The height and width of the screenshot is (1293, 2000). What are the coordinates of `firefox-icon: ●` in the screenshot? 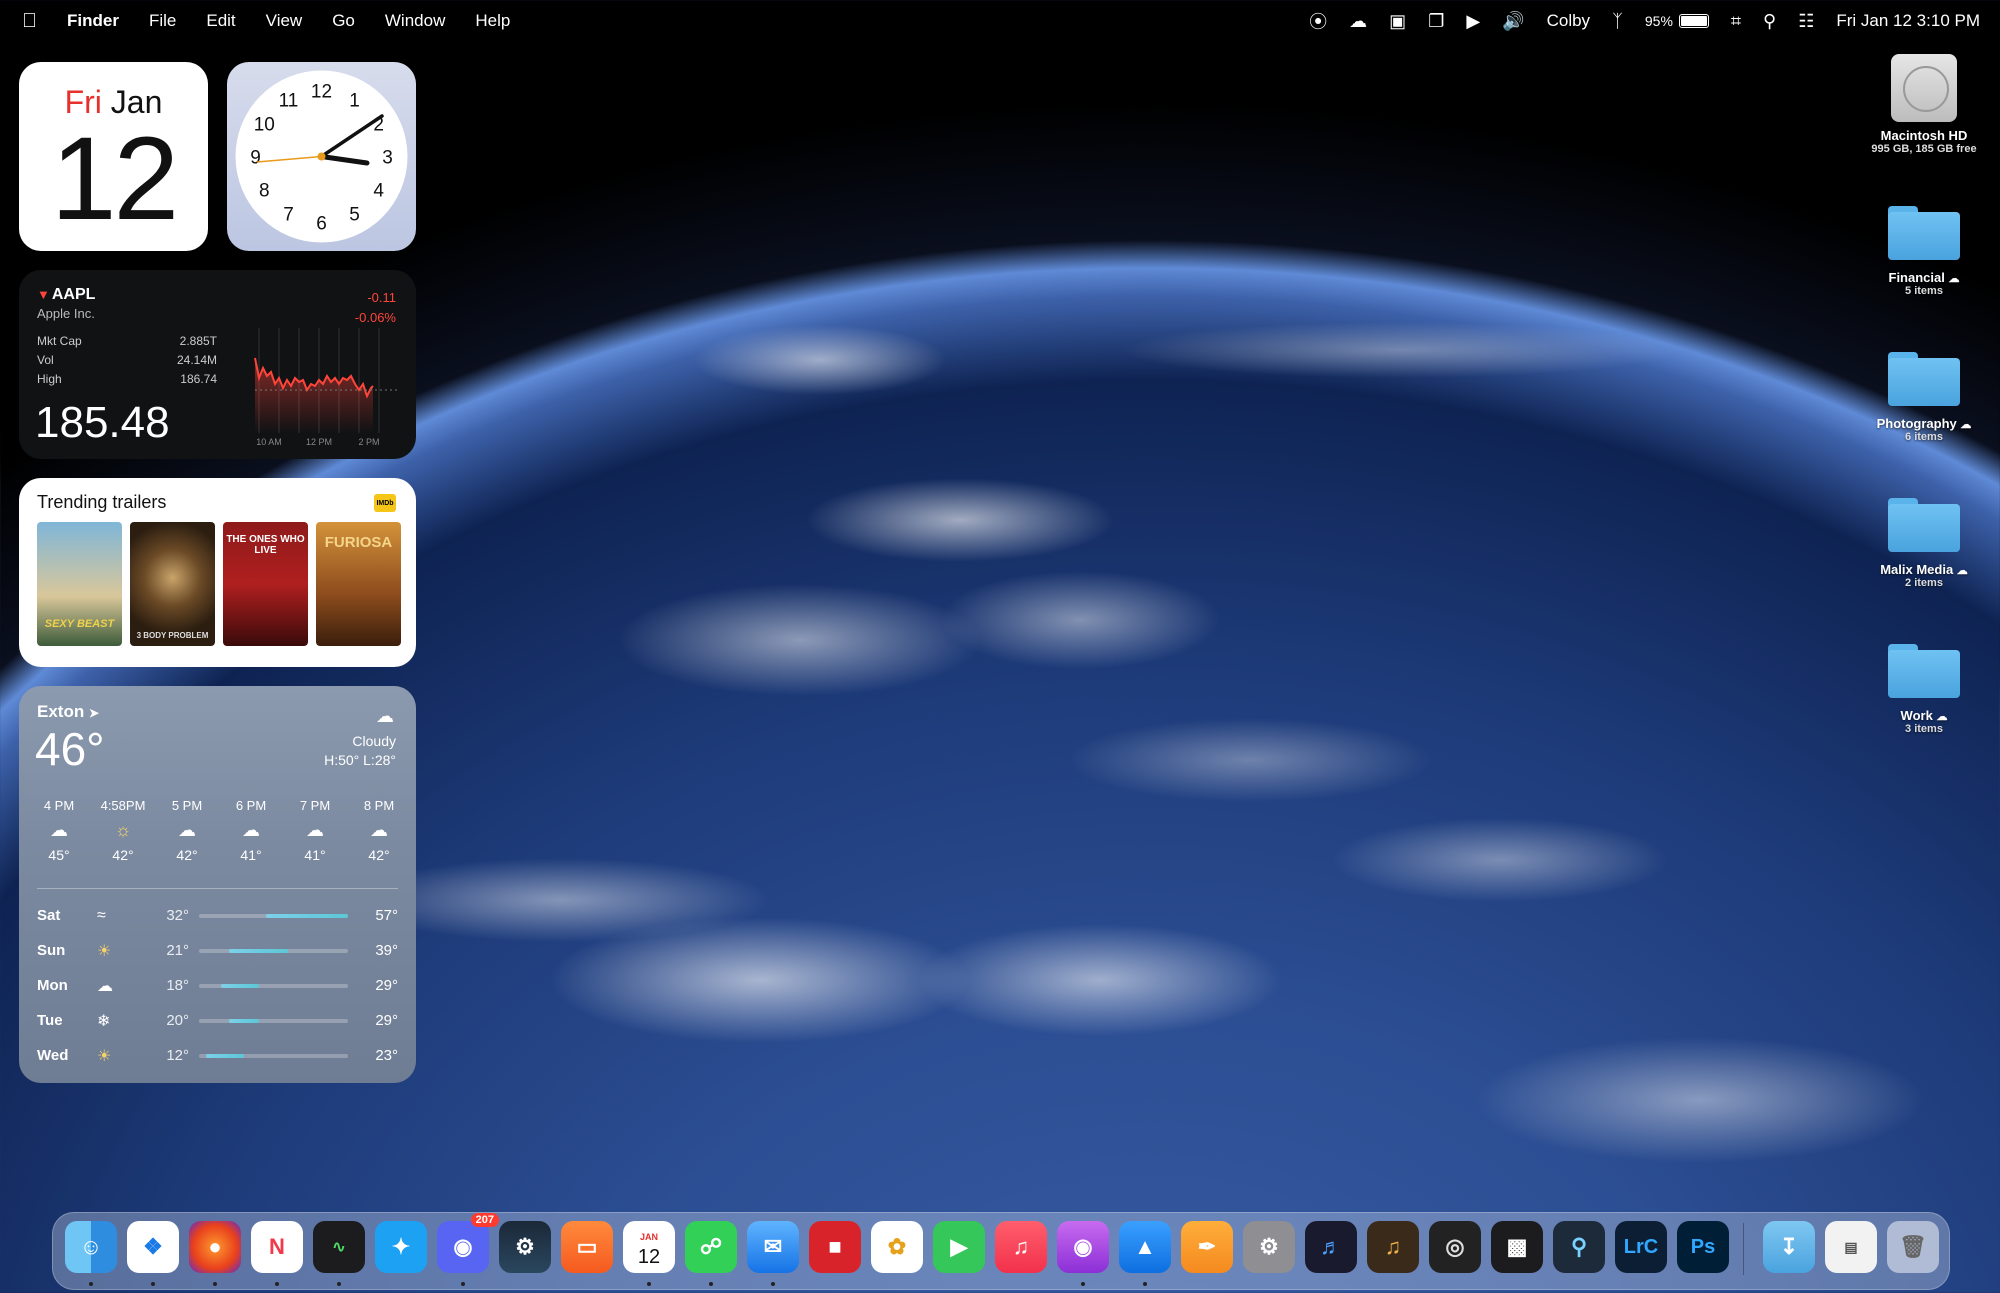 It's located at (215, 1246).